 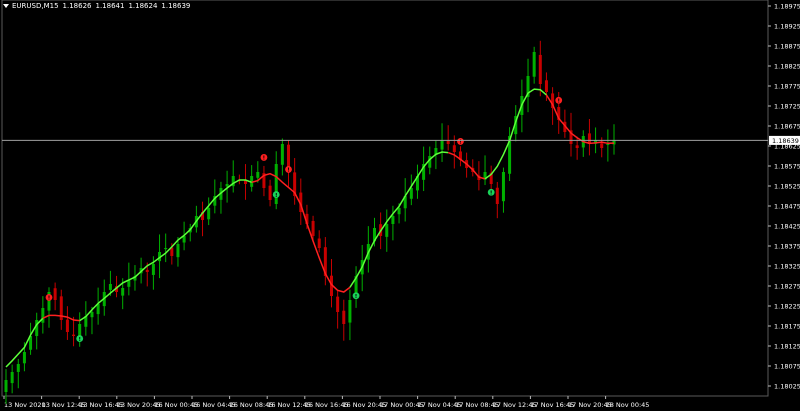 I want to click on price-axis-label: 1.18325, so click(x=787, y=267).